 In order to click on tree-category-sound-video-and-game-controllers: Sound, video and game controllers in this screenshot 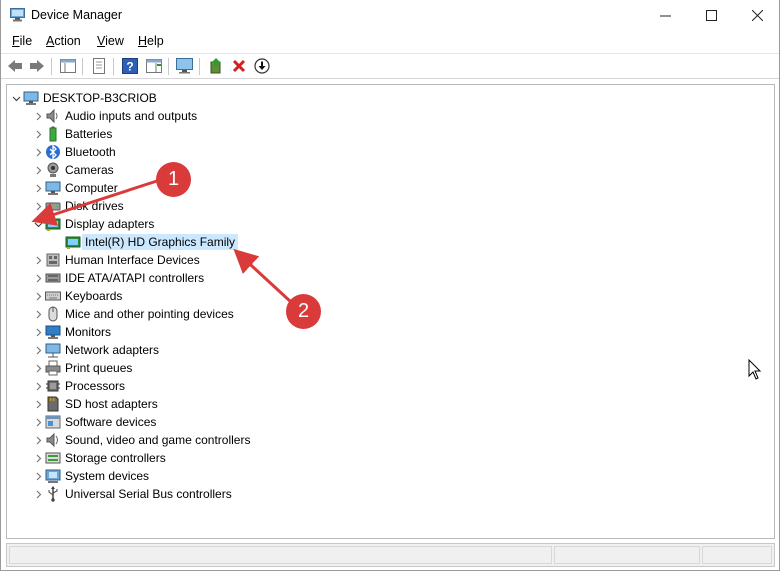, I will do `click(140, 440)`.